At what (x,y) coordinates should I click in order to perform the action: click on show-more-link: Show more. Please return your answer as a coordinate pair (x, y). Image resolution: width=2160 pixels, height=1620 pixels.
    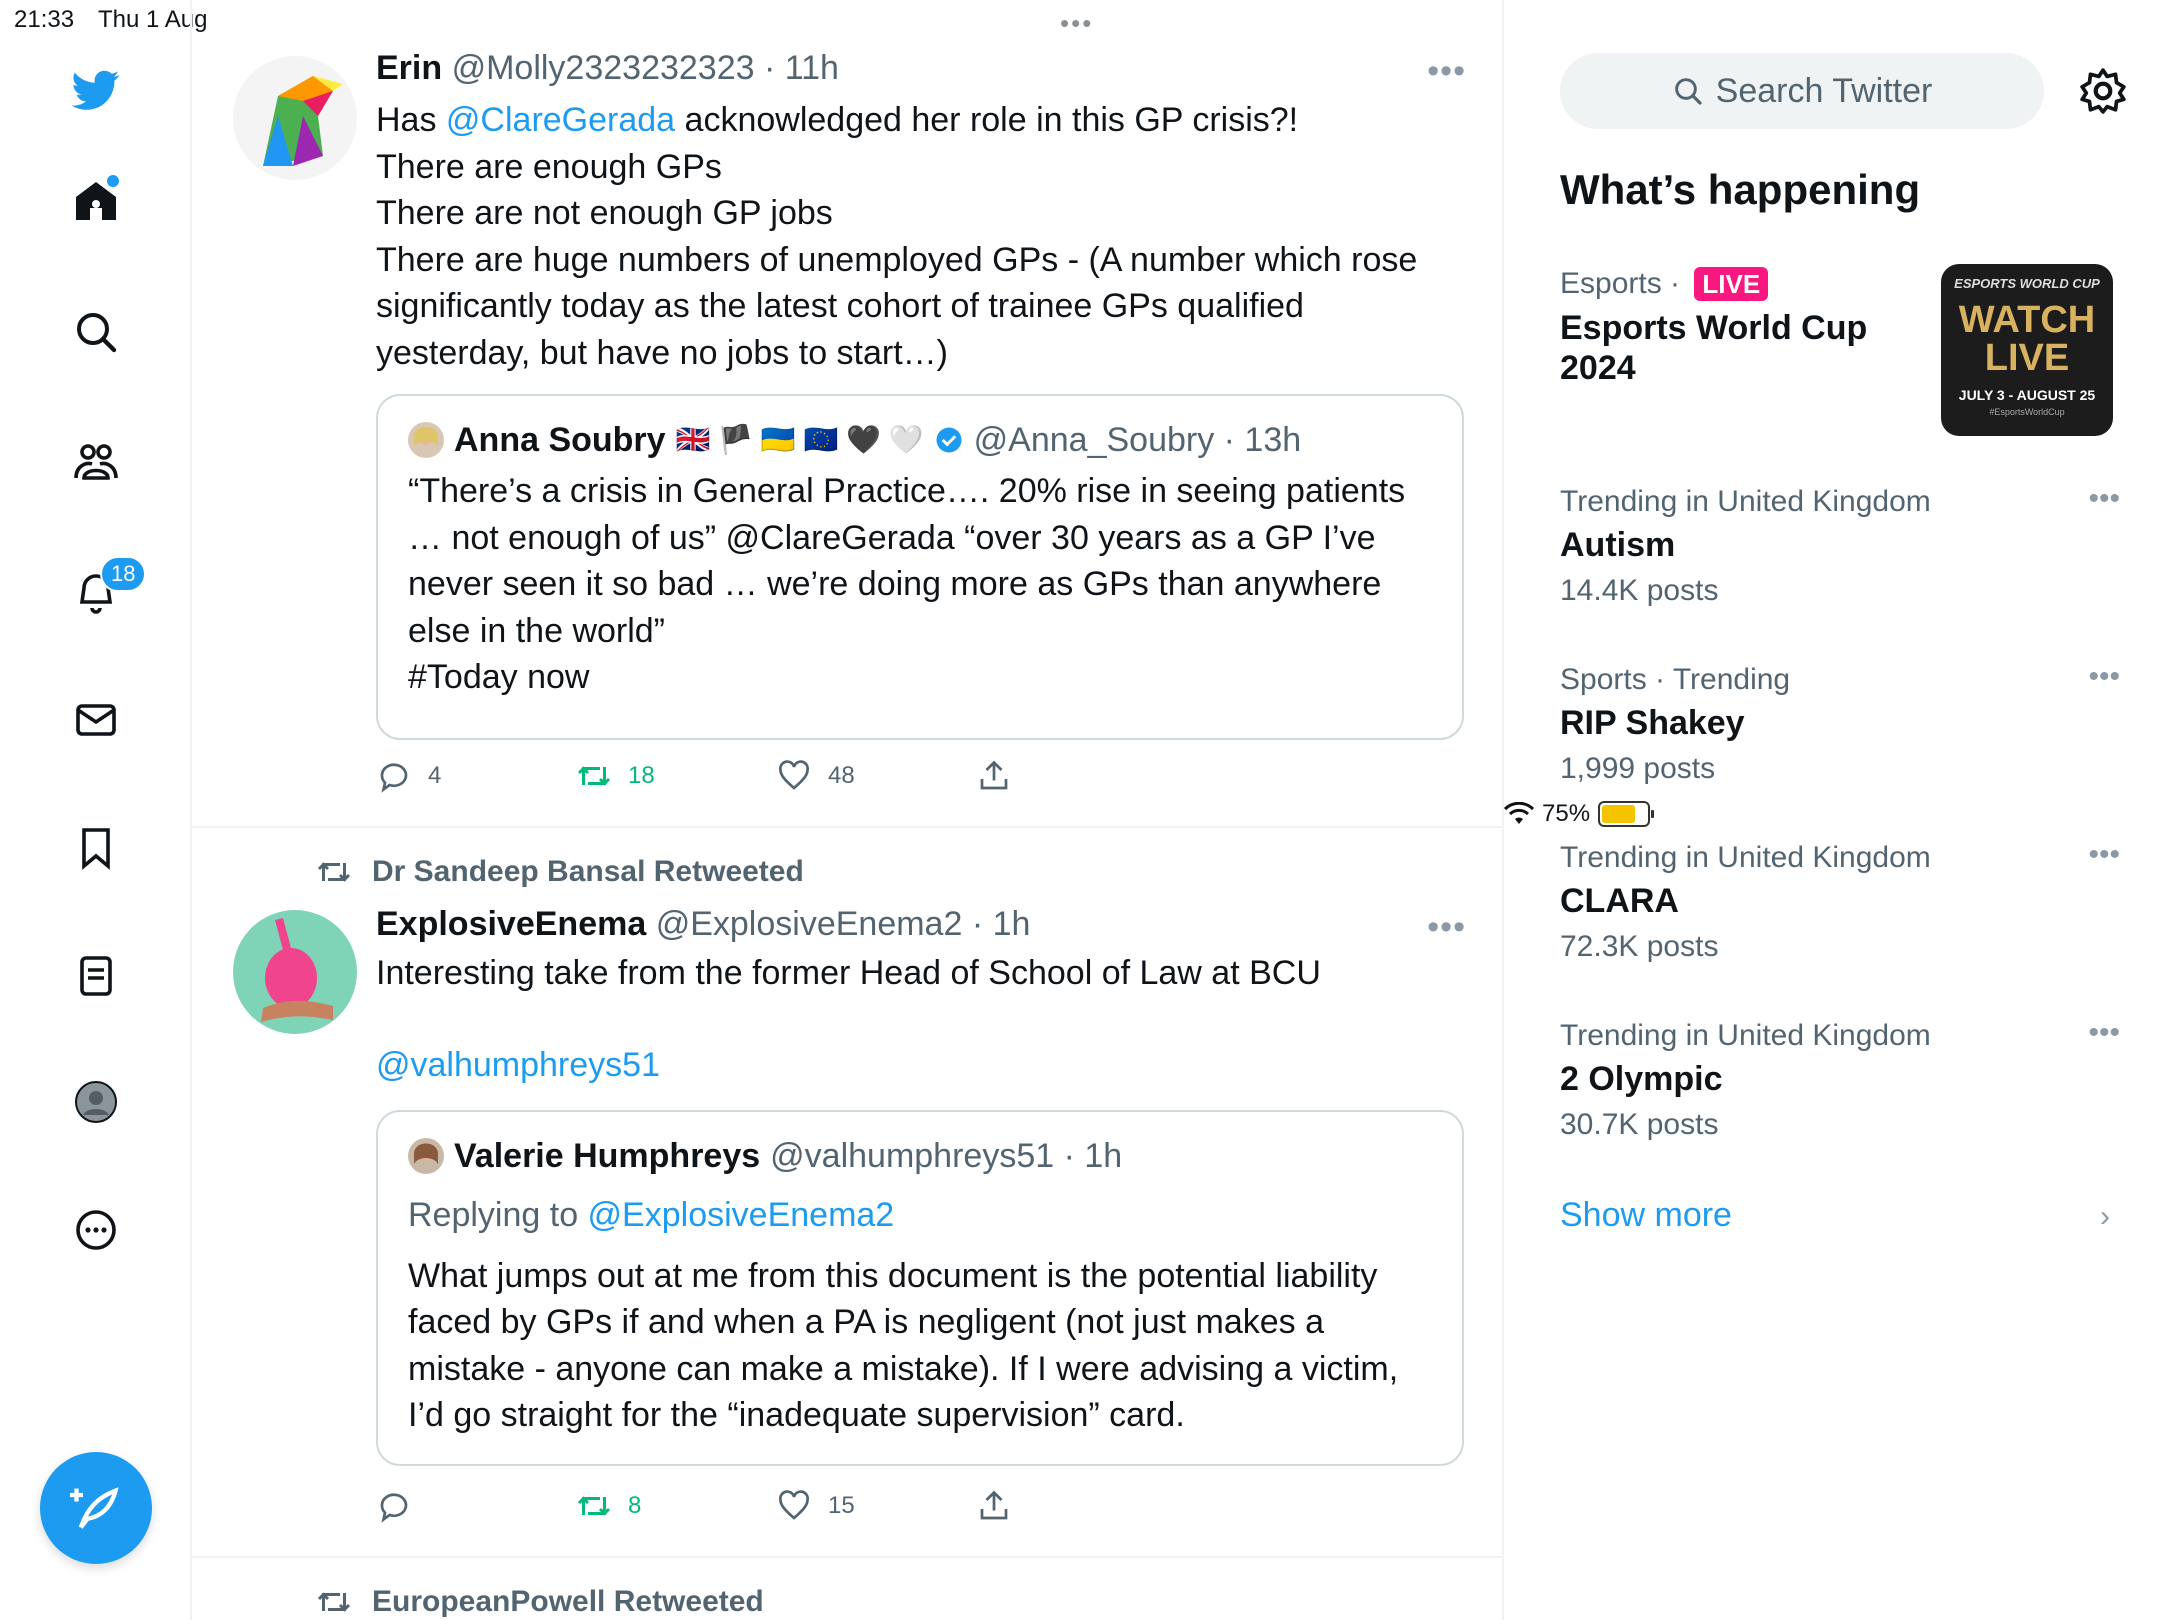
    Looking at the image, I should click on (1646, 1215).